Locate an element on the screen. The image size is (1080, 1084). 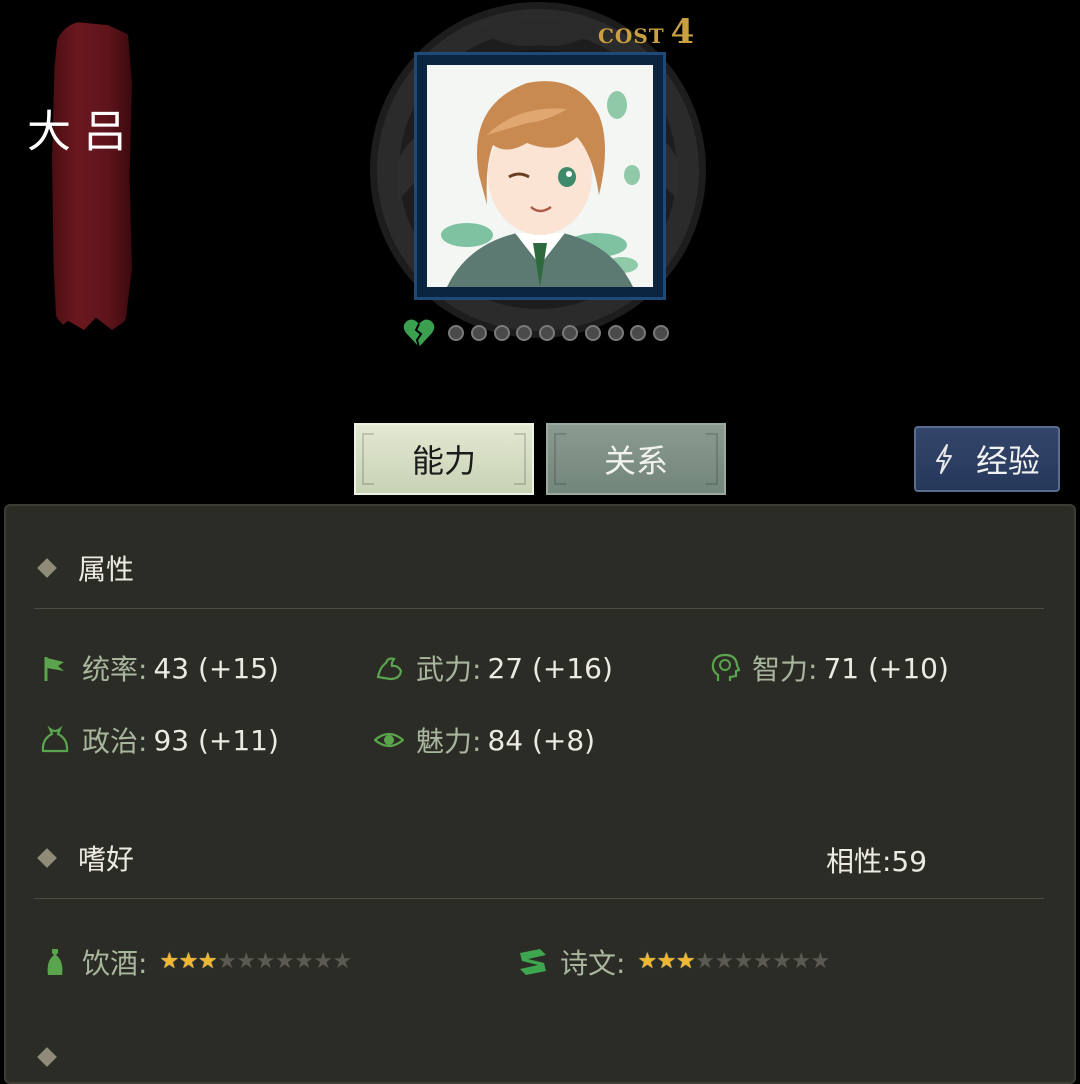
wine-bottle-icon is located at coordinates (55, 962).